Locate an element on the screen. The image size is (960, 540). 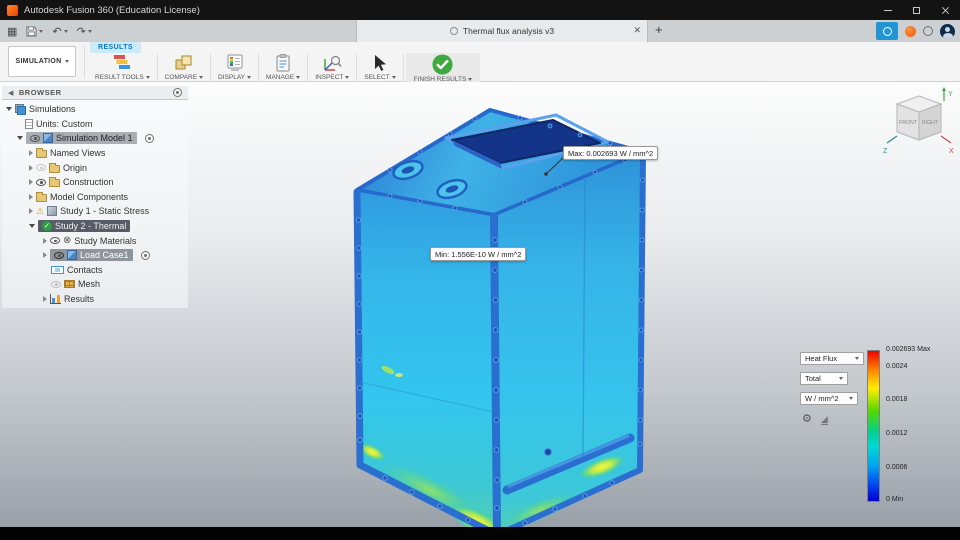
warning-icon: ⚠ is located at coordinates (40, 210).